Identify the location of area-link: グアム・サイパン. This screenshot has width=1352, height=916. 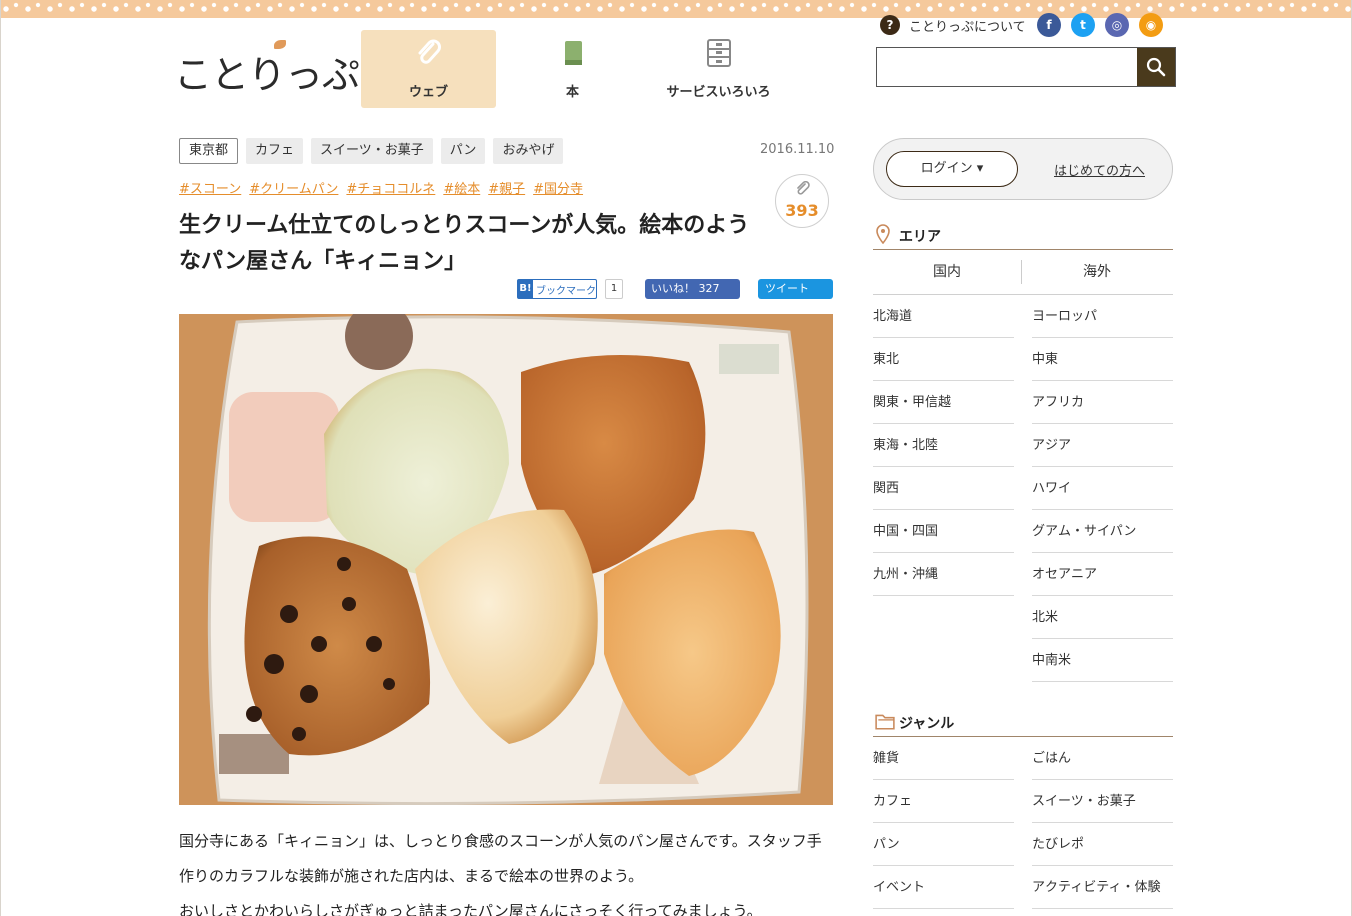
(1102, 531).